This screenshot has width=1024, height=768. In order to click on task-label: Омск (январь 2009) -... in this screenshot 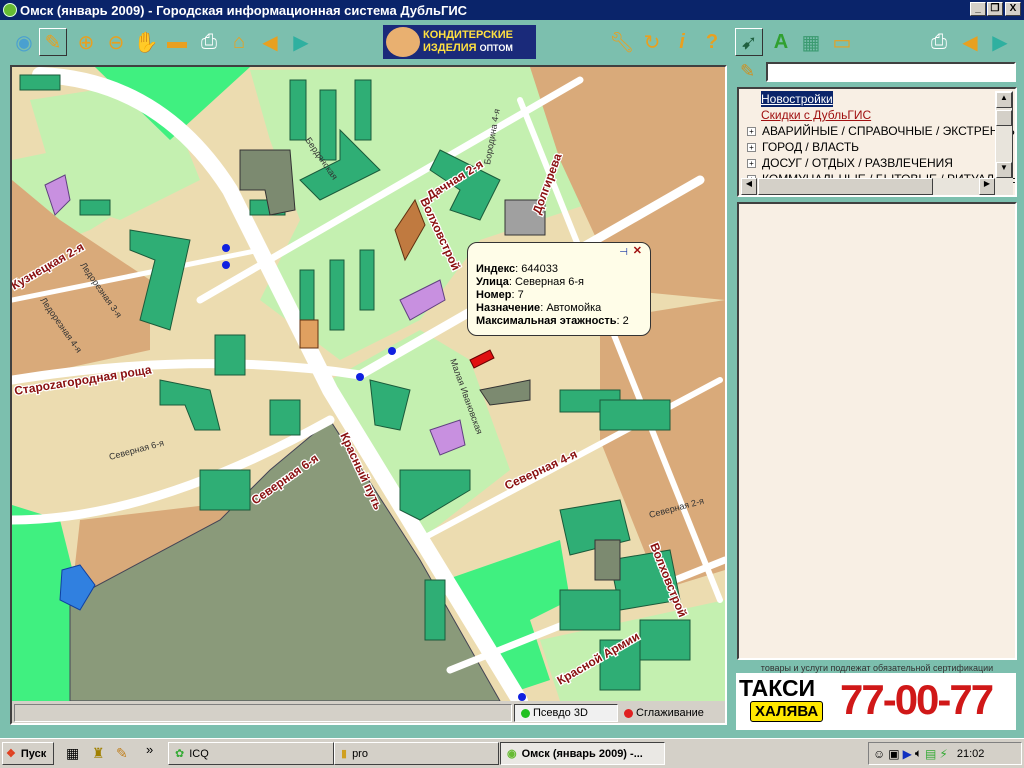, I will do `click(582, 753)`.